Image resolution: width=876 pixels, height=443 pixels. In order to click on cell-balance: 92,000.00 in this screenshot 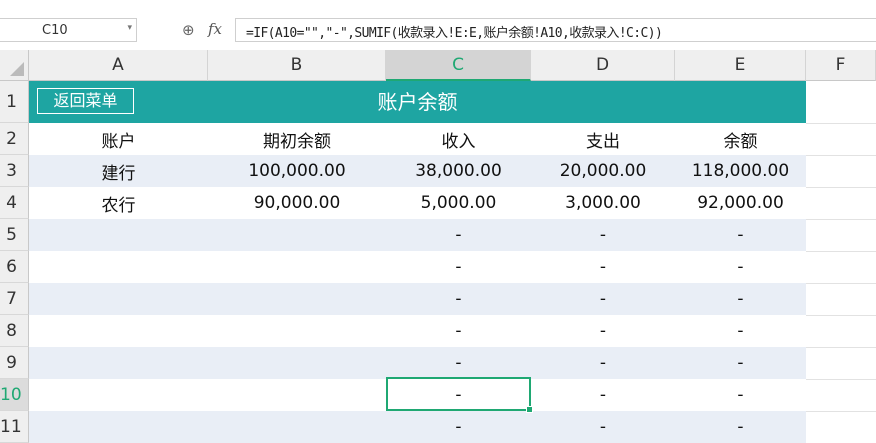, I will do `click(740, 203)`.